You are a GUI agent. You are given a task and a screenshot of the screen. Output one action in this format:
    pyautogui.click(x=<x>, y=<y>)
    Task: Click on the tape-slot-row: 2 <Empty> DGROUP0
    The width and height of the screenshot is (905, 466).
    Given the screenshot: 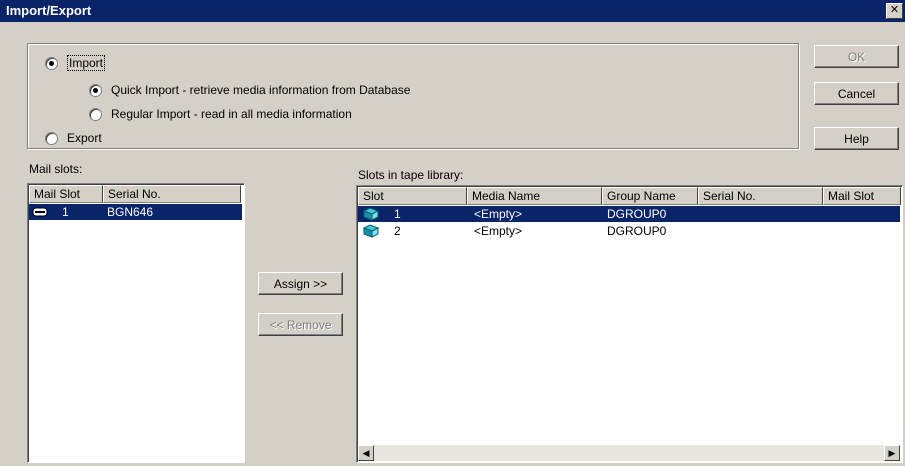 What is the action you would take?
    pyautogui.click(x=629, y=231)
    